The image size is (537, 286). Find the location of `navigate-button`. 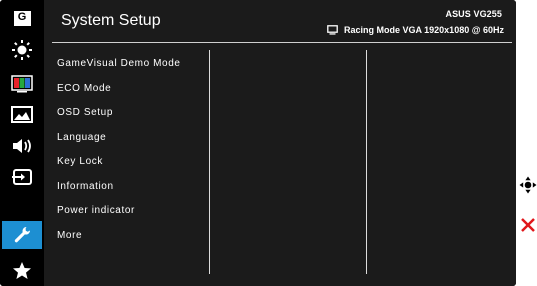

navigate-button is located at coordinates (527, 185).